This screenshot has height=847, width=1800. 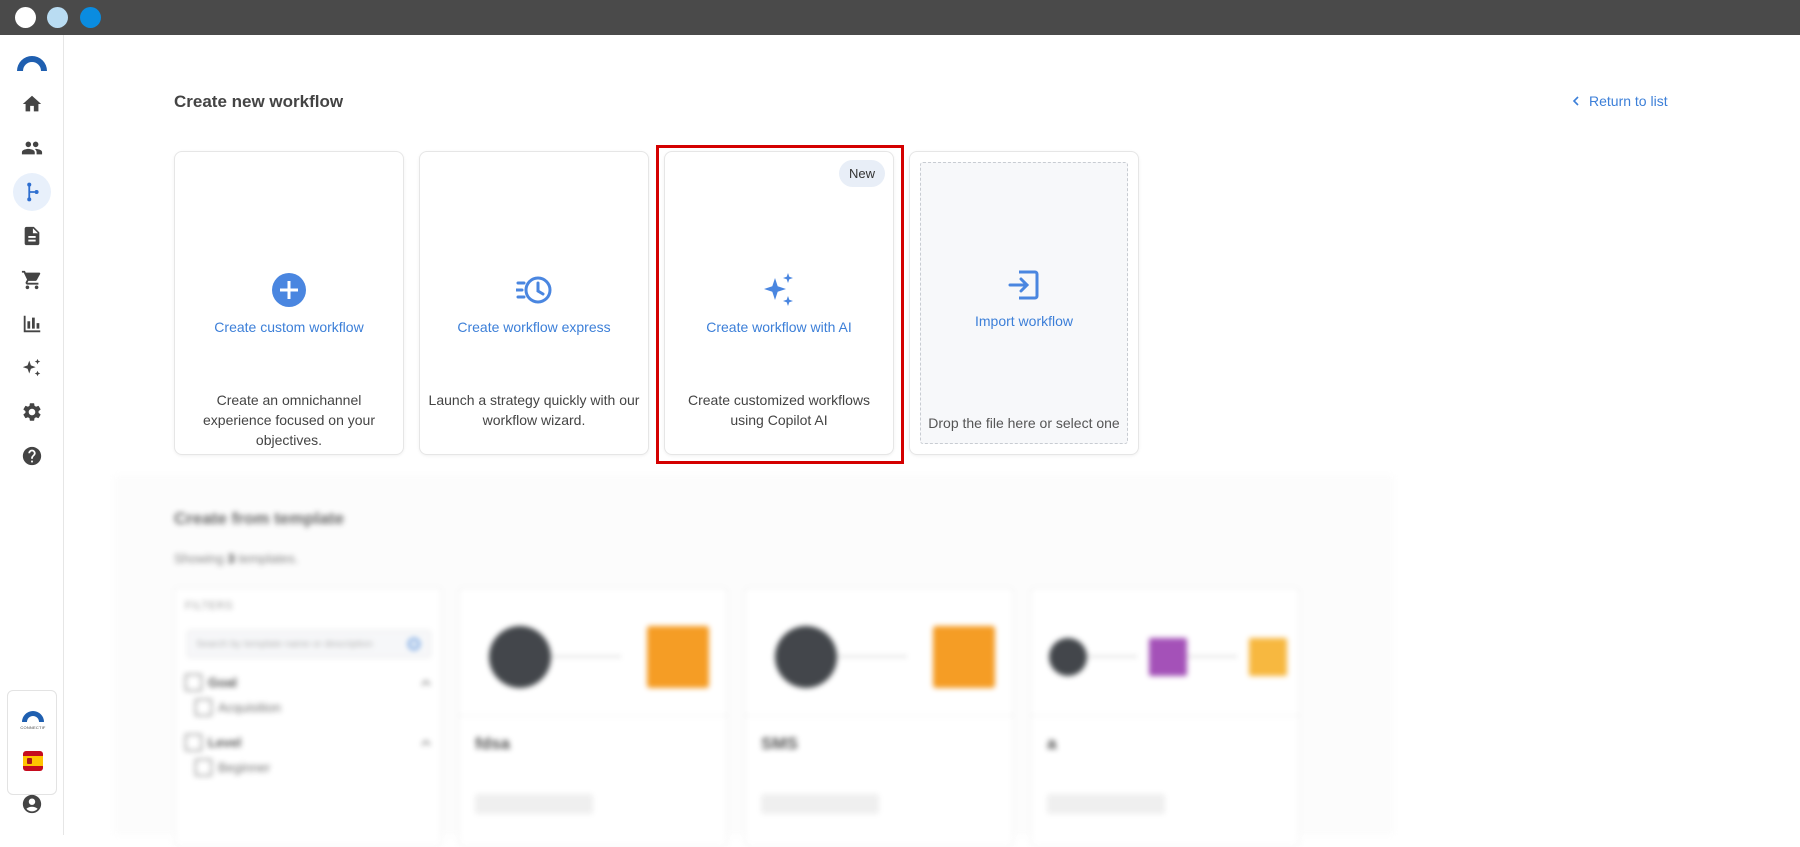 I want to click on sparkles-icon, so click(x=31, y=367).